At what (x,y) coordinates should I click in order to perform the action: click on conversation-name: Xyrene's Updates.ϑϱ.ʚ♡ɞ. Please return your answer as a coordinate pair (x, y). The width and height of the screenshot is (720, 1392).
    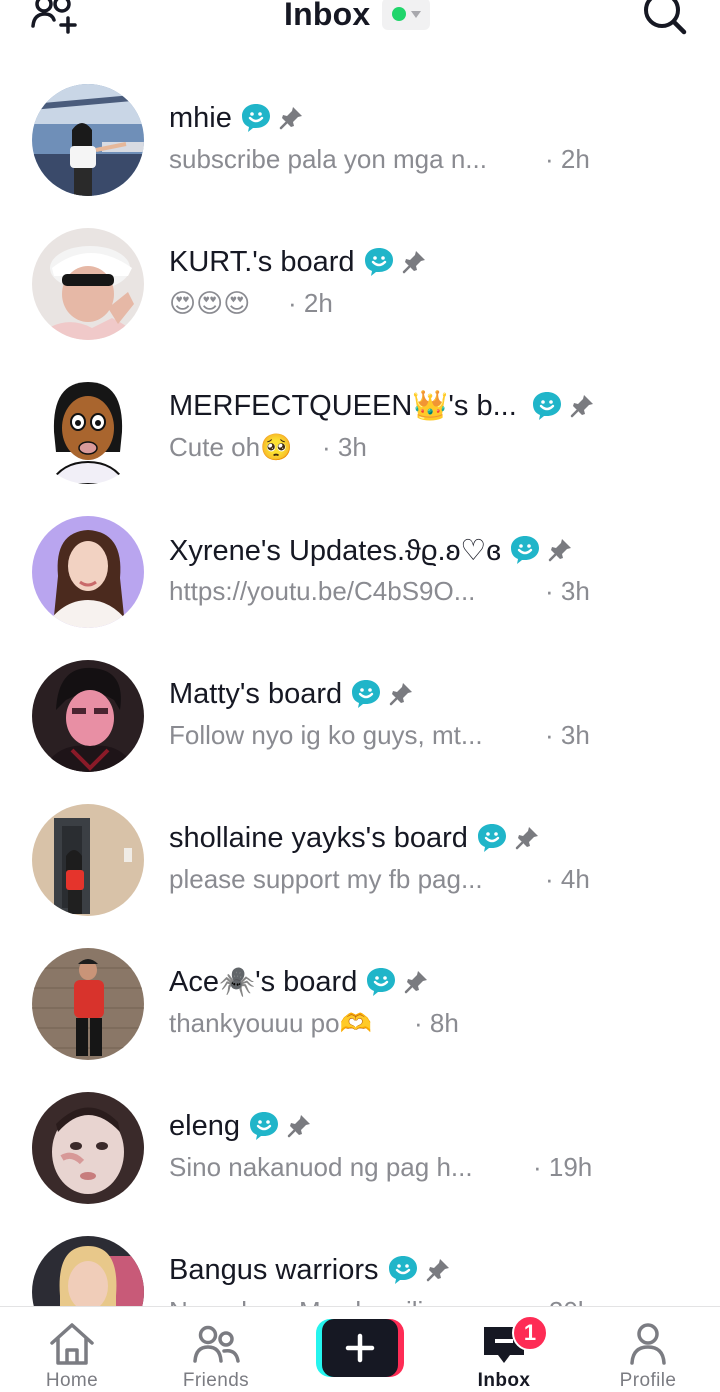
    Looking at the image, I should click on (335, 550).